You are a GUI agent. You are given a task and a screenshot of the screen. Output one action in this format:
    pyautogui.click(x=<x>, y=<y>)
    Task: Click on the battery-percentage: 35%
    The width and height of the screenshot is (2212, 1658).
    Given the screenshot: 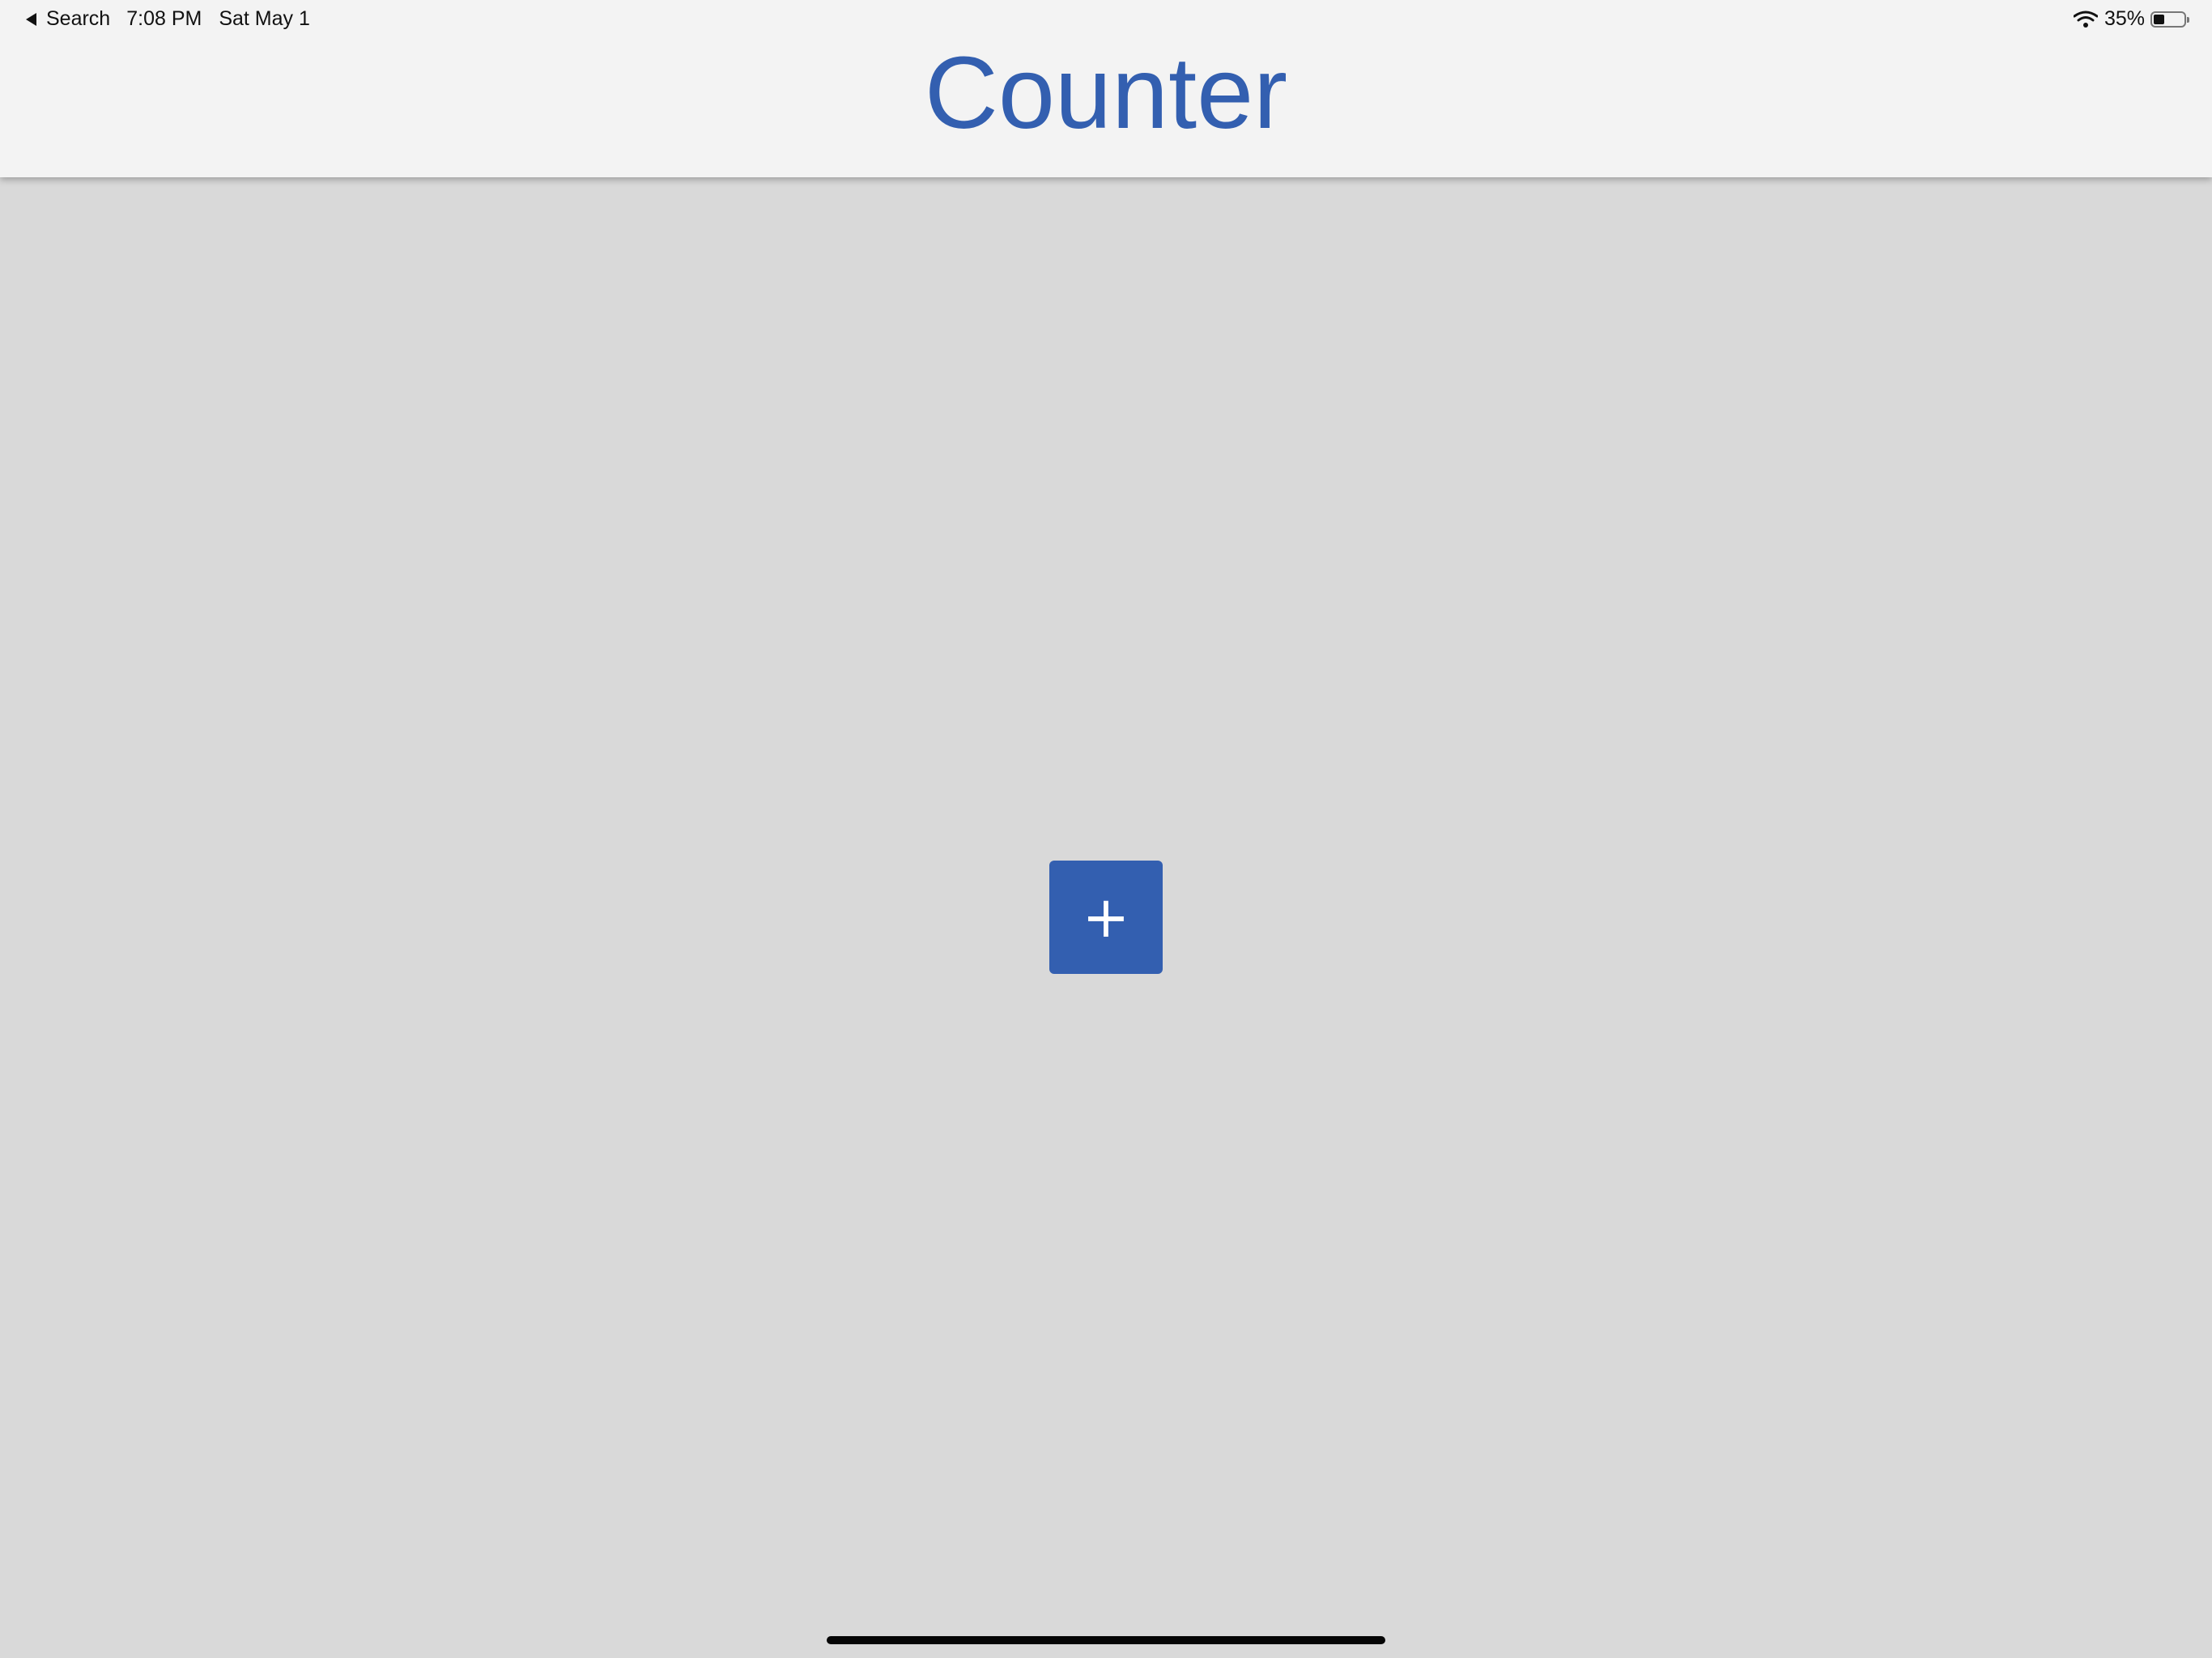 What is the action you would take?
    pyautogui.click(x=2125, y=18)
    